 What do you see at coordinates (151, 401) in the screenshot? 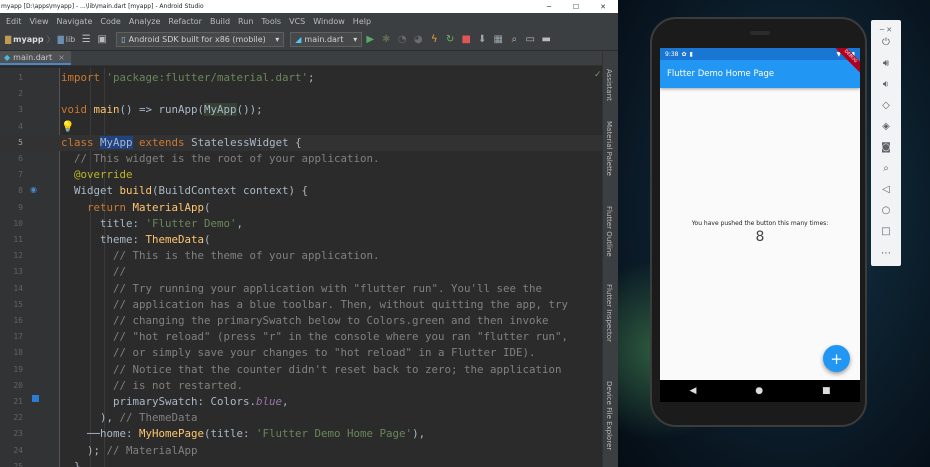
I see `code-line: 21 primarySwatch: Colors.blue,` at bounding box center [151, 401].